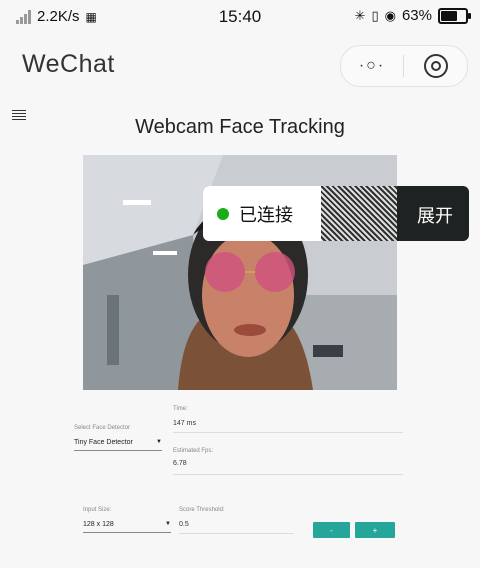 The height and width of the screenshot is (568, 480). I want to click on connection-status-text: 已连接, so click(266, 214).